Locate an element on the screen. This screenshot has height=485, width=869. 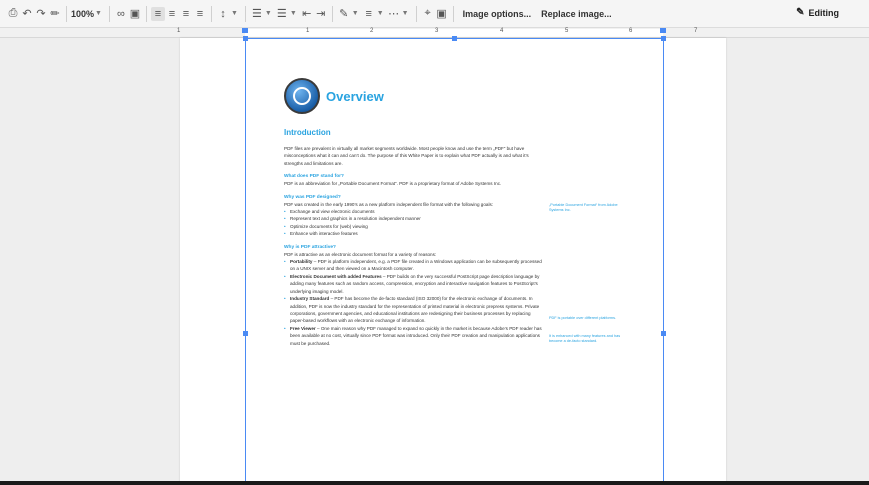
editing-label: Editing is located at coordinates (824, 12).